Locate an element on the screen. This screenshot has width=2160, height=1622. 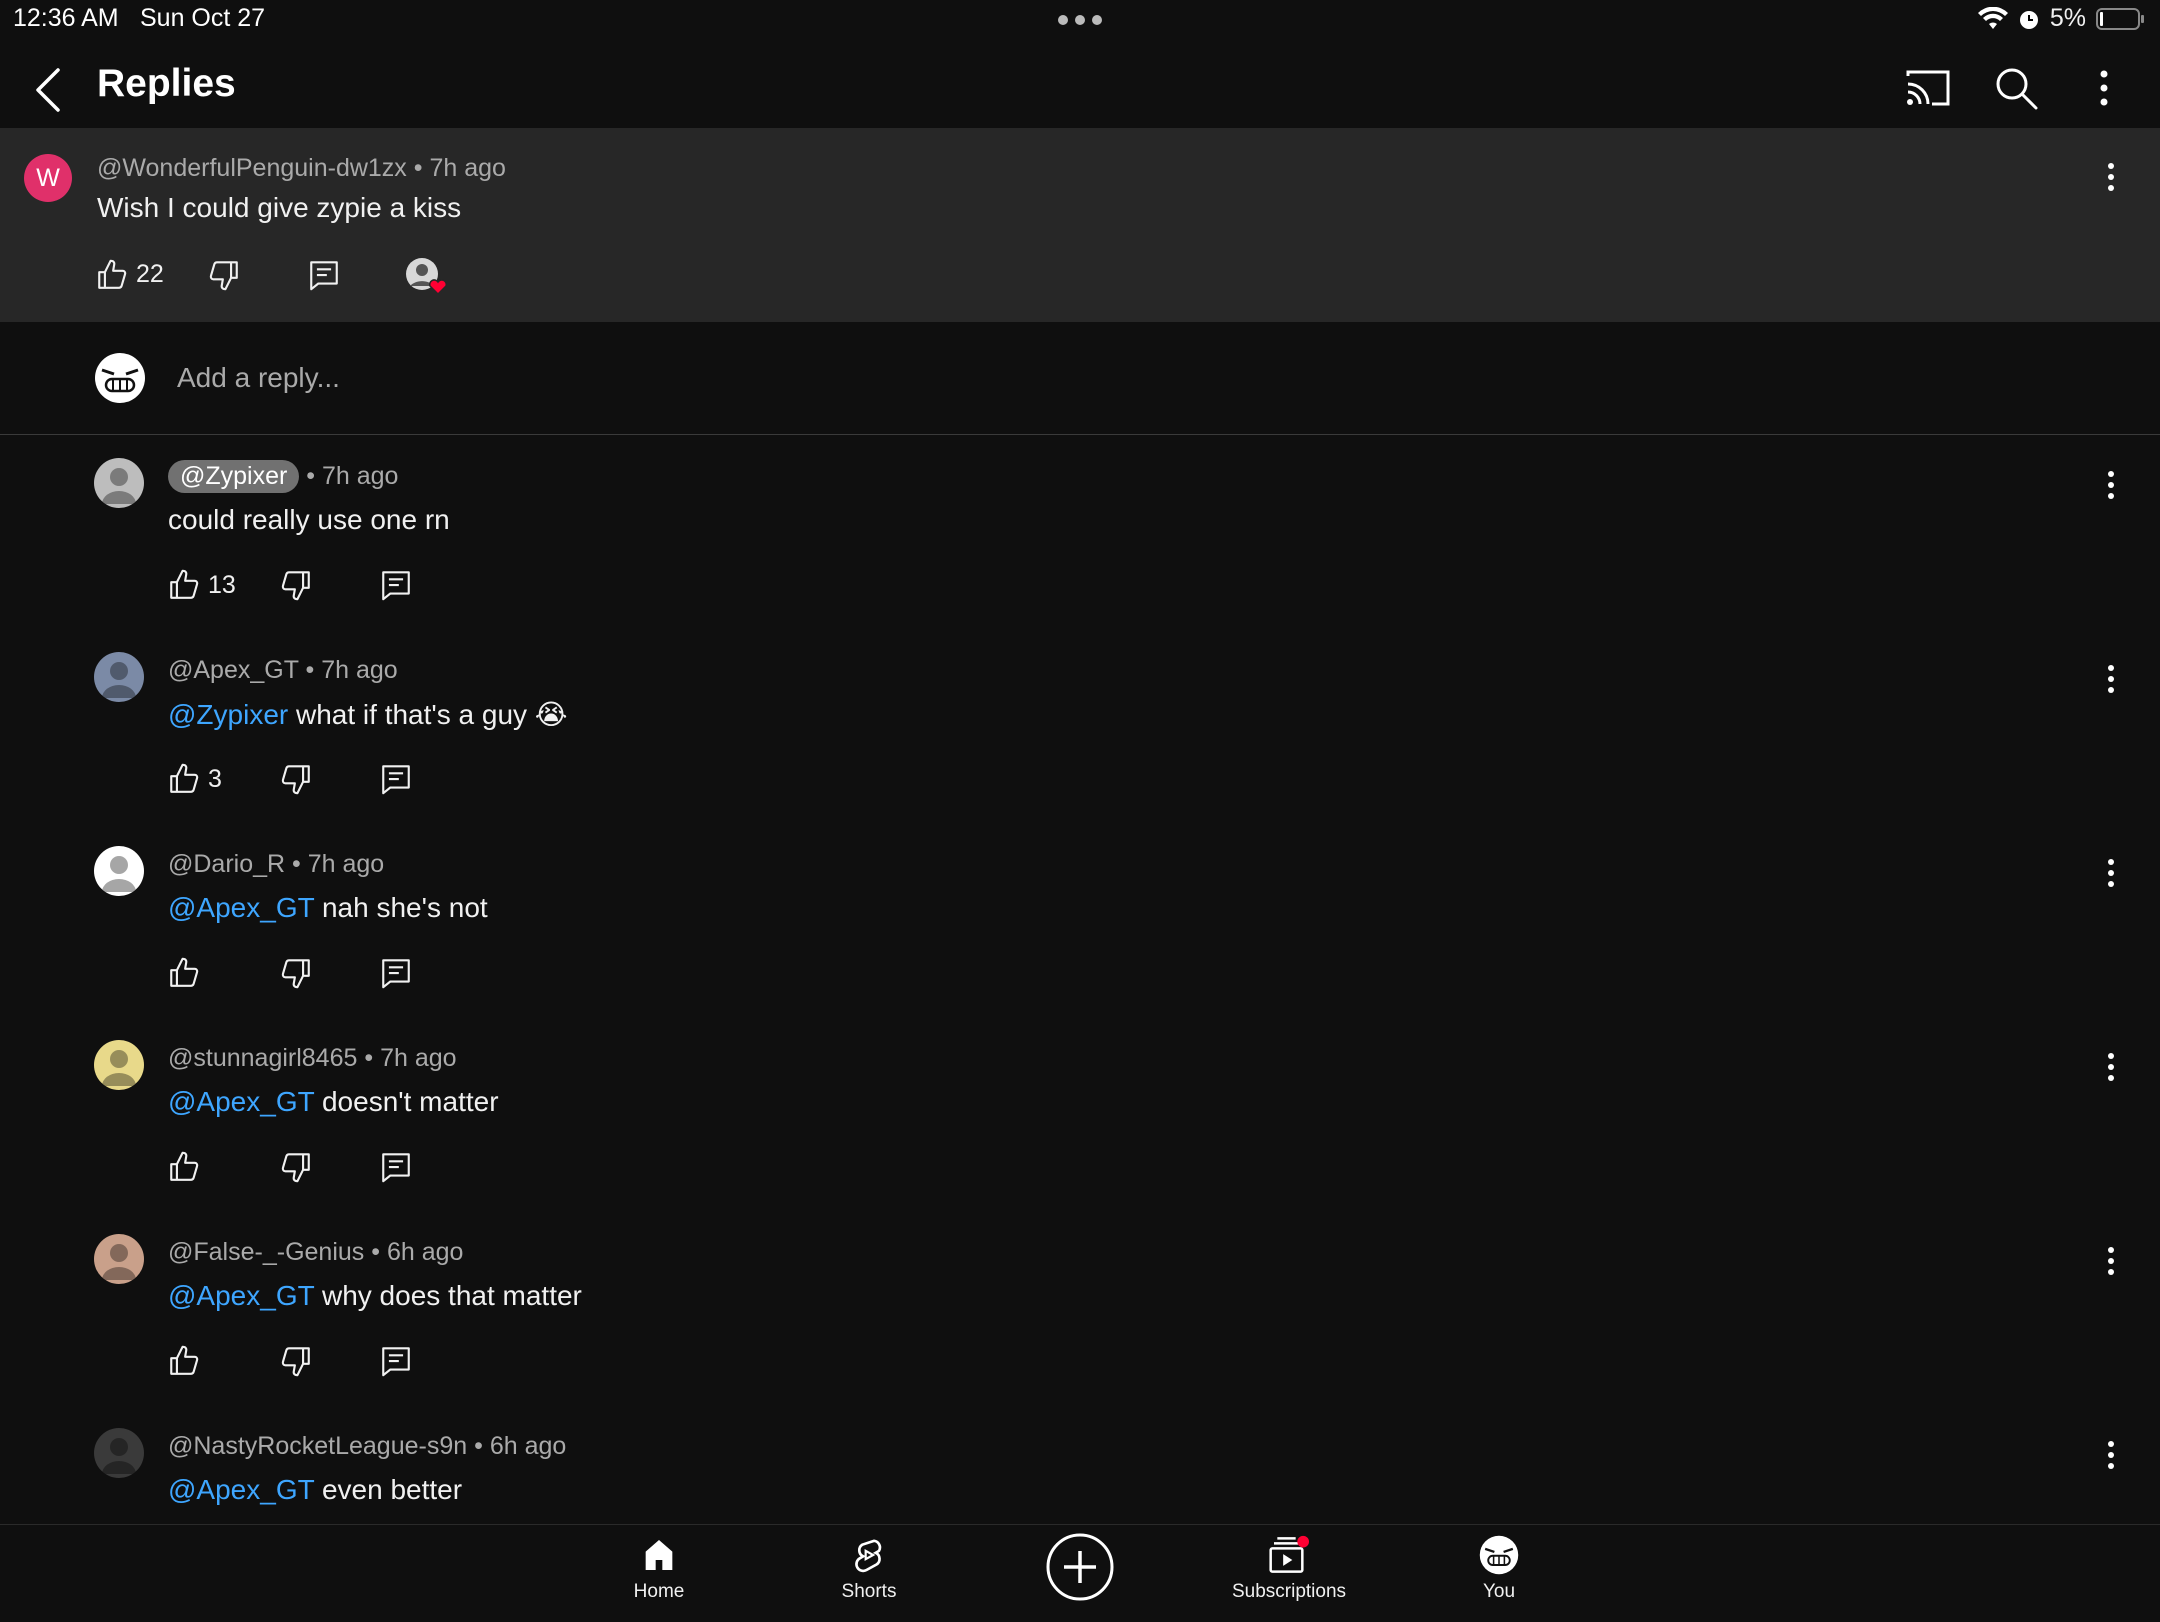
nav-you: You is located at coordinates (1499, 1569).